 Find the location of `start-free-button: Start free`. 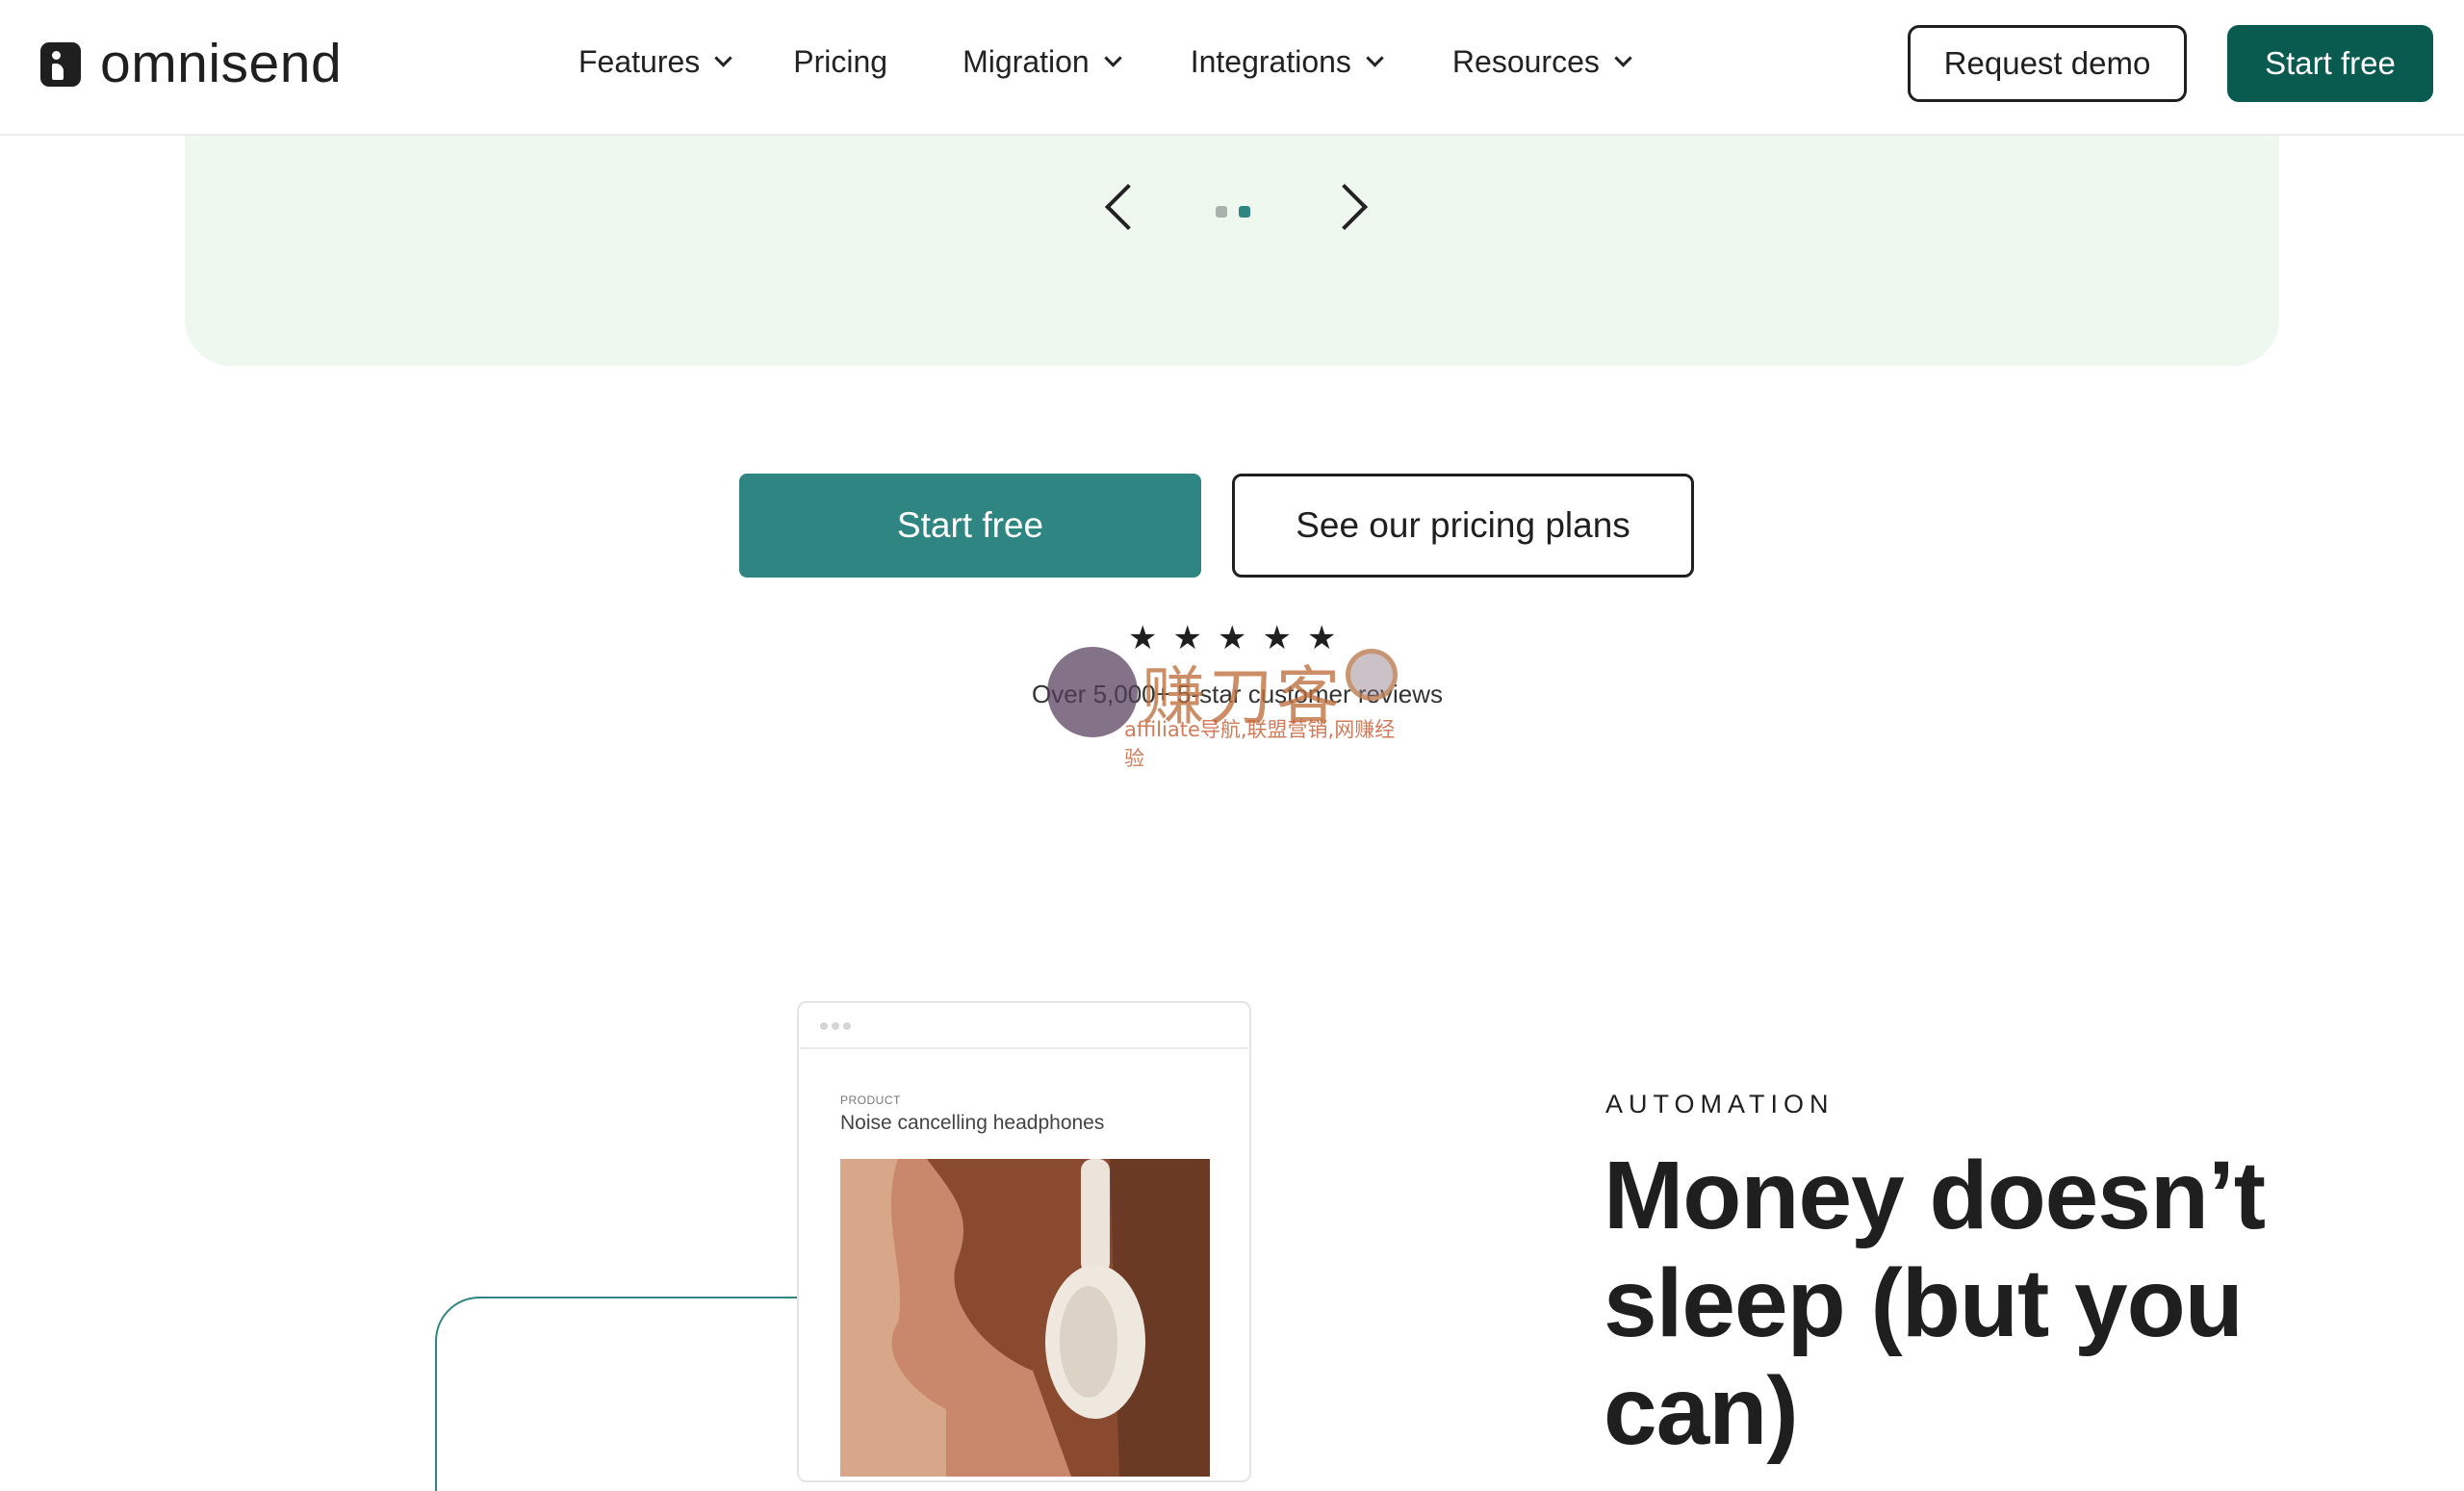

start-free-button: Start free is located at coordinates (970, 526).